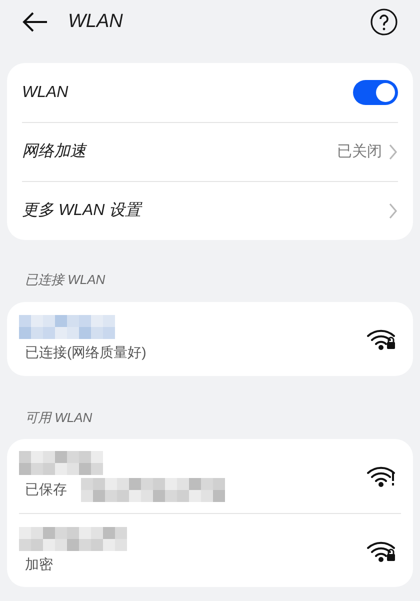 The width and height of the screenshot is (420, 601). Describe the element at coordinates (85, 352) in the screenshot. I see `network-status: 已连接(网络质量好)` at that location.